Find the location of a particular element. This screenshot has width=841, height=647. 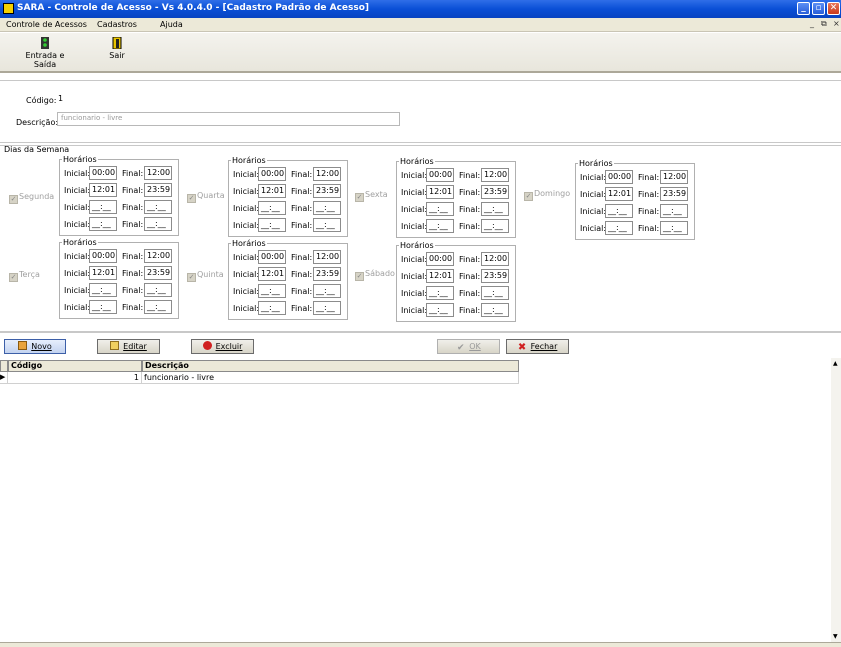

domingo-final-2: 23:59 is located at coordinates (674, 194).